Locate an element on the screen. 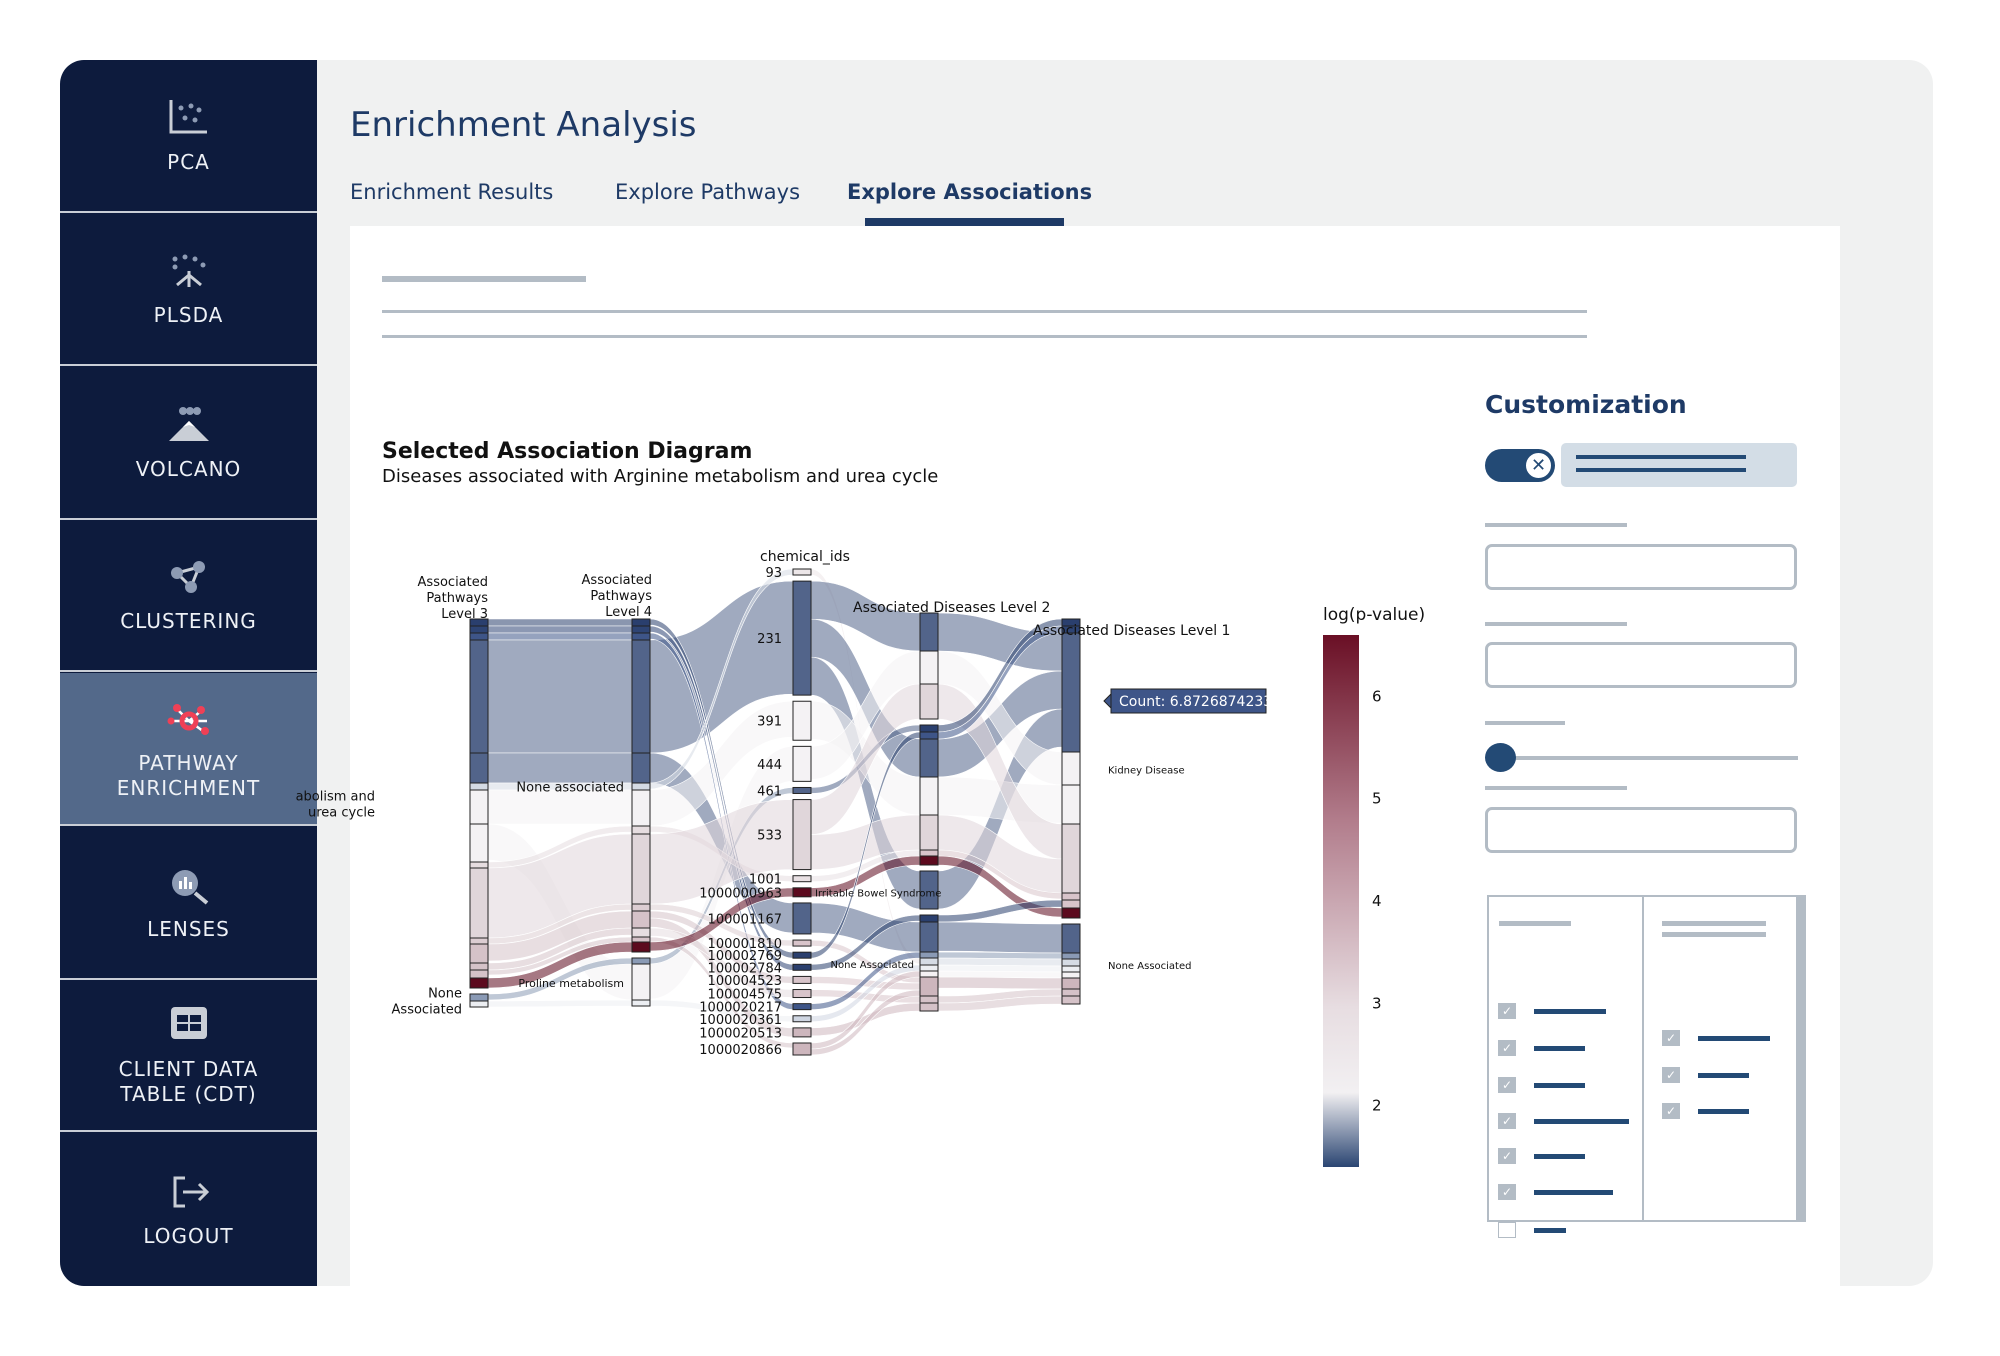  colorbar-tick-label: 2 is located at coordinates (1377, 1106).